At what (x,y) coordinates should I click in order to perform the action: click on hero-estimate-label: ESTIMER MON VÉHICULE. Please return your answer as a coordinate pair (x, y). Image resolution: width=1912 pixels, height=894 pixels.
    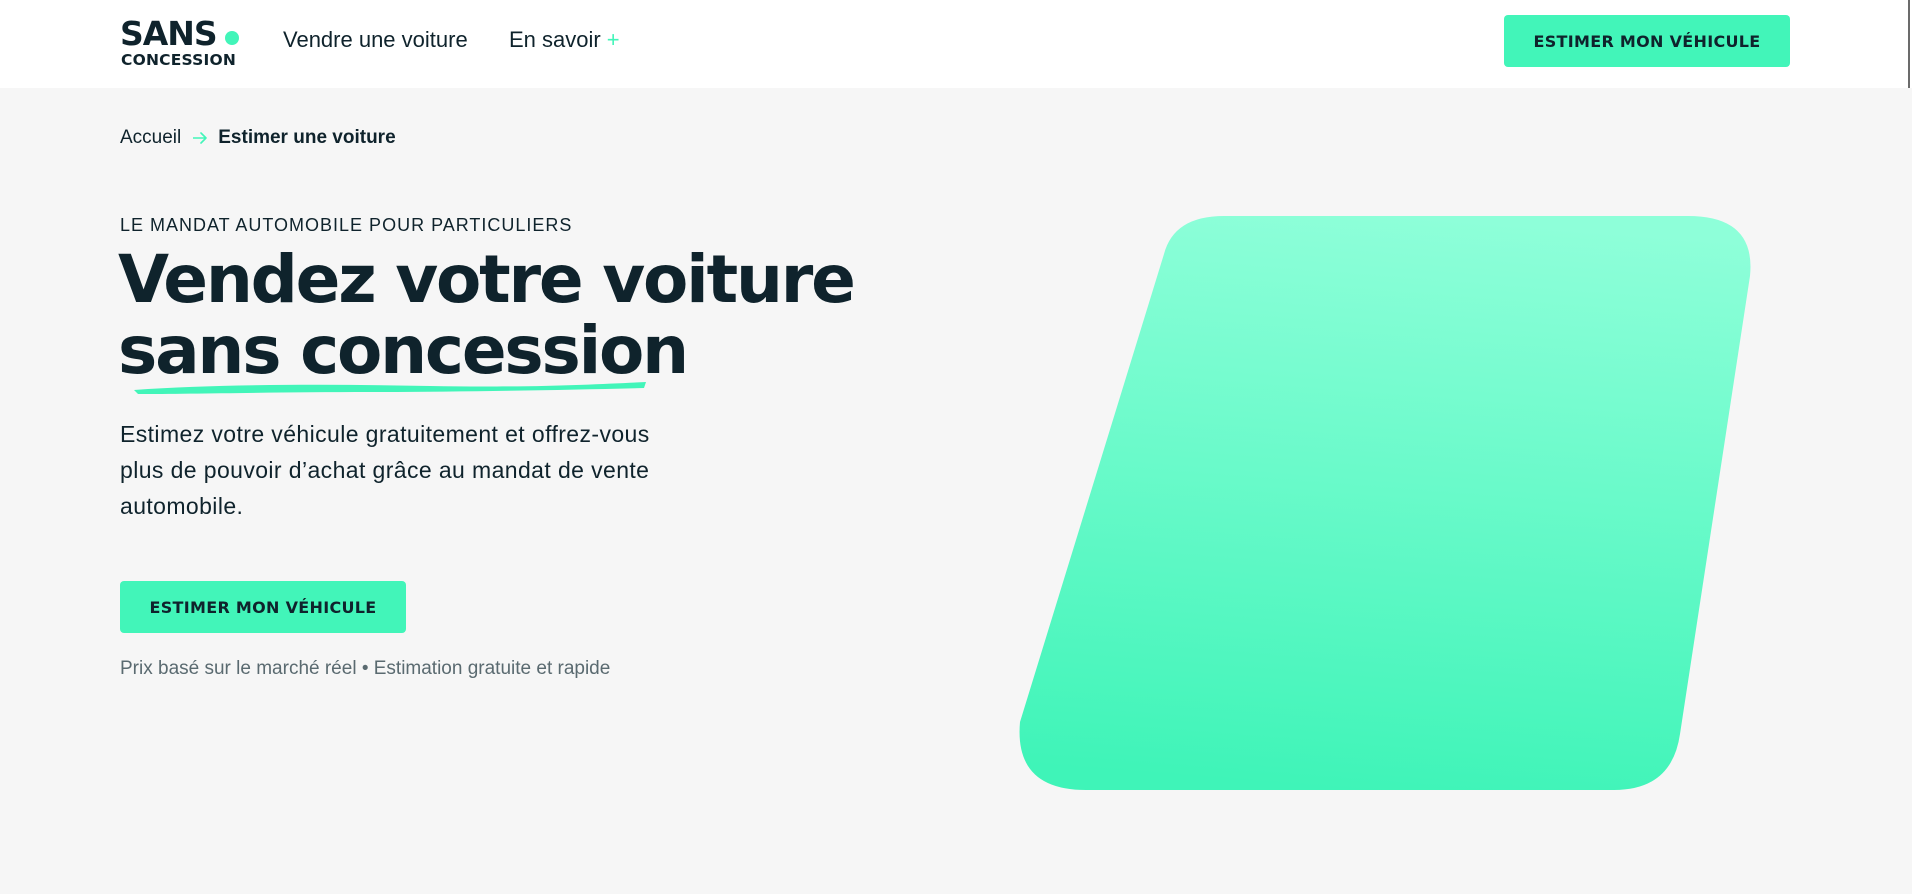
    Looking at the image, I should click on (263, 607).